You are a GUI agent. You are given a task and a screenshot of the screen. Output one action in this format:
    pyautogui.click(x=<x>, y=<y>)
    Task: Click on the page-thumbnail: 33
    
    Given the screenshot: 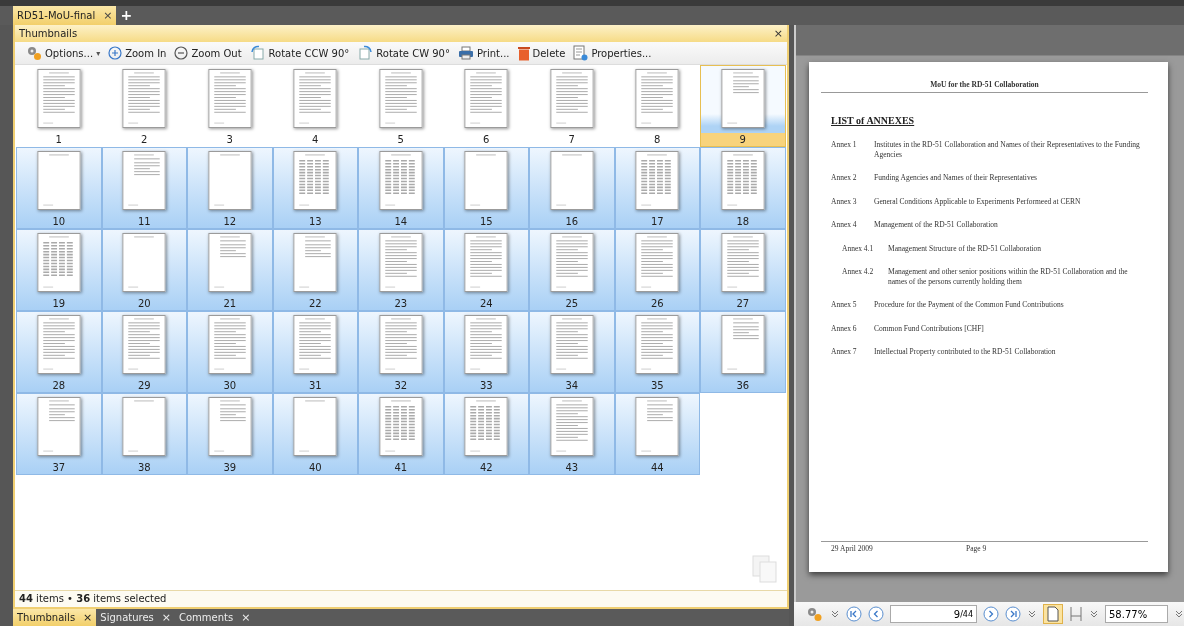 What is the action you would take?
    pyautogui.click(x=486, y=352)
    